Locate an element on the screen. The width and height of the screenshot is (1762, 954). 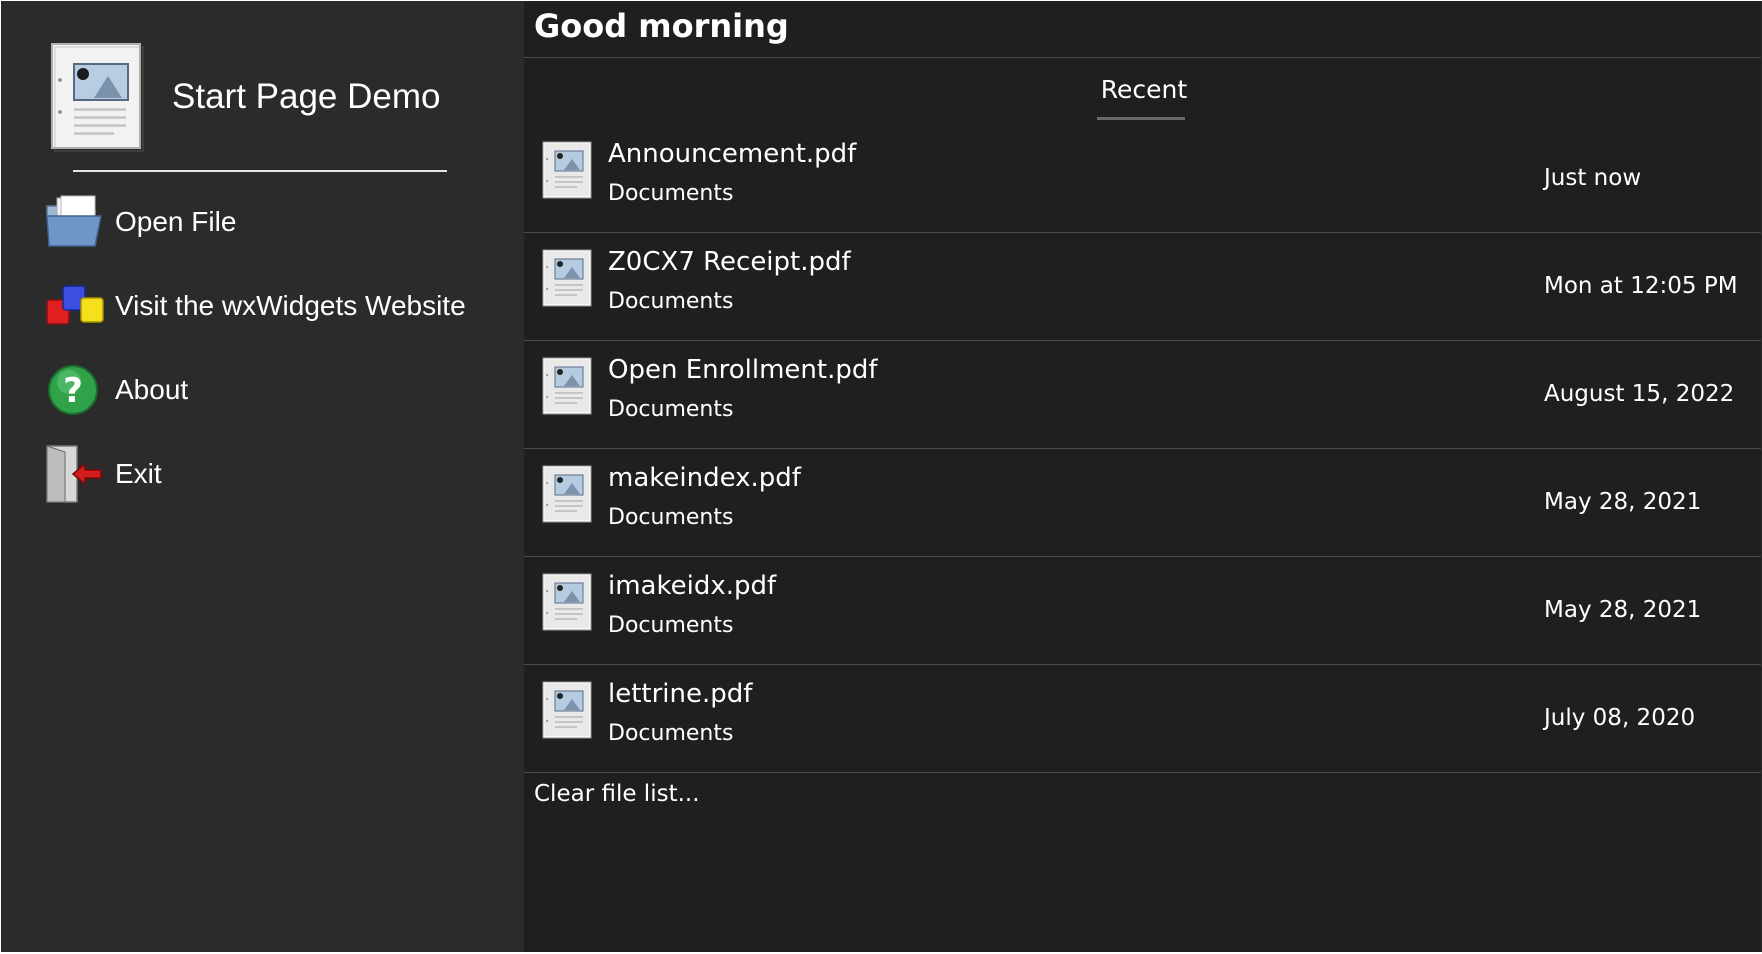
file-name: Open Enrollment.pdf is located at coordinates (743, 370).